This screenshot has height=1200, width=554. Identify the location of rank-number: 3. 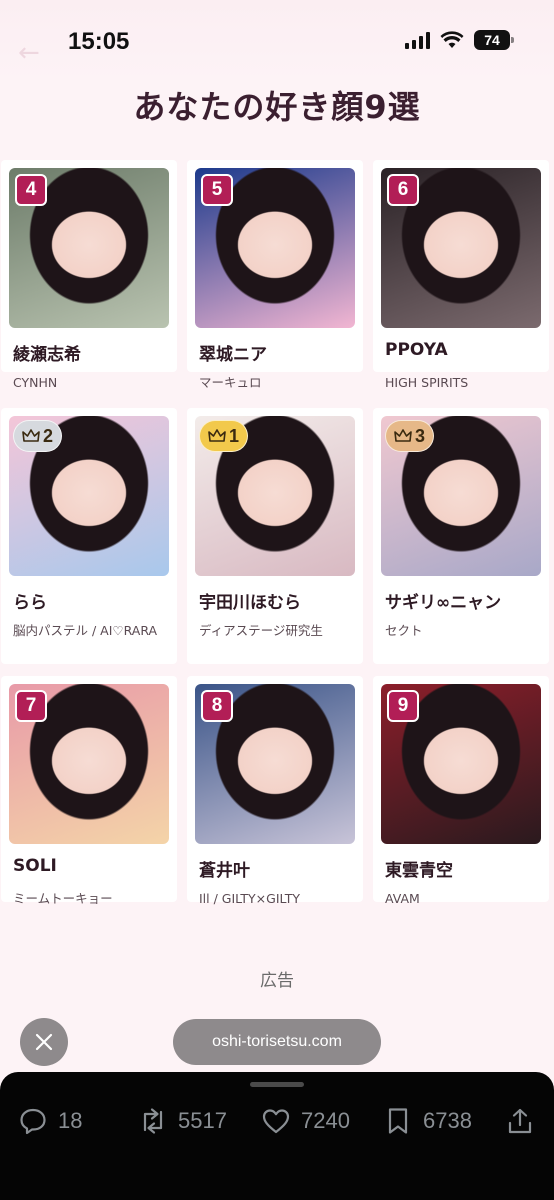
(420, 435).